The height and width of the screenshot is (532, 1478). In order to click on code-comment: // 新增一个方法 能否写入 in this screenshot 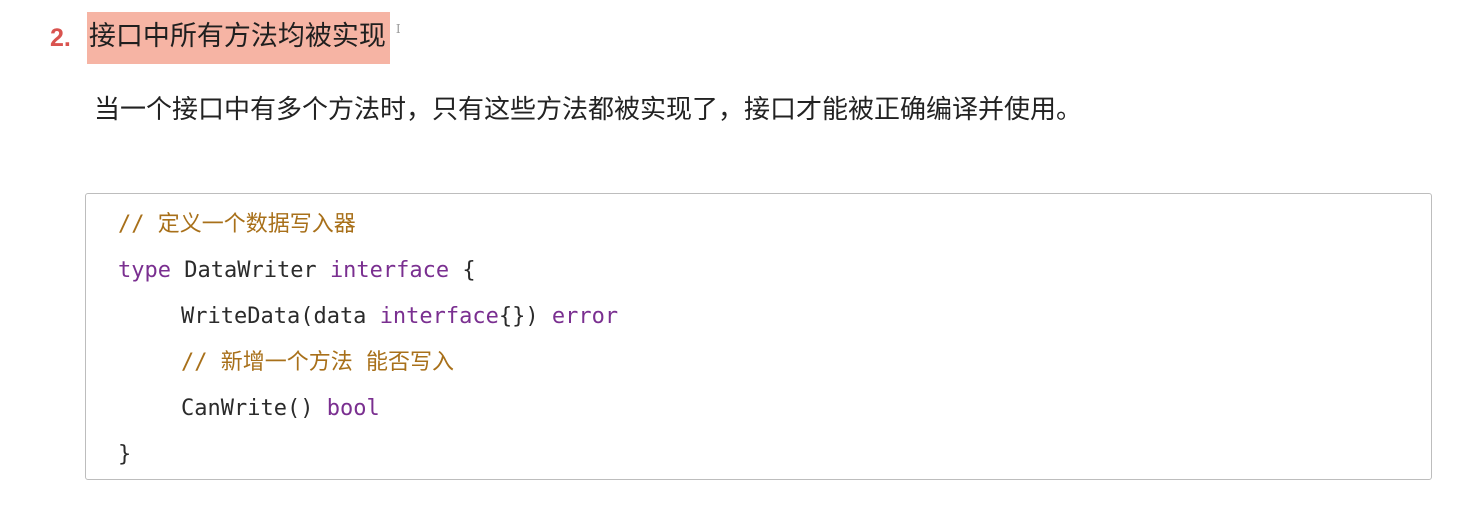, I will do `click(317, 362)`.